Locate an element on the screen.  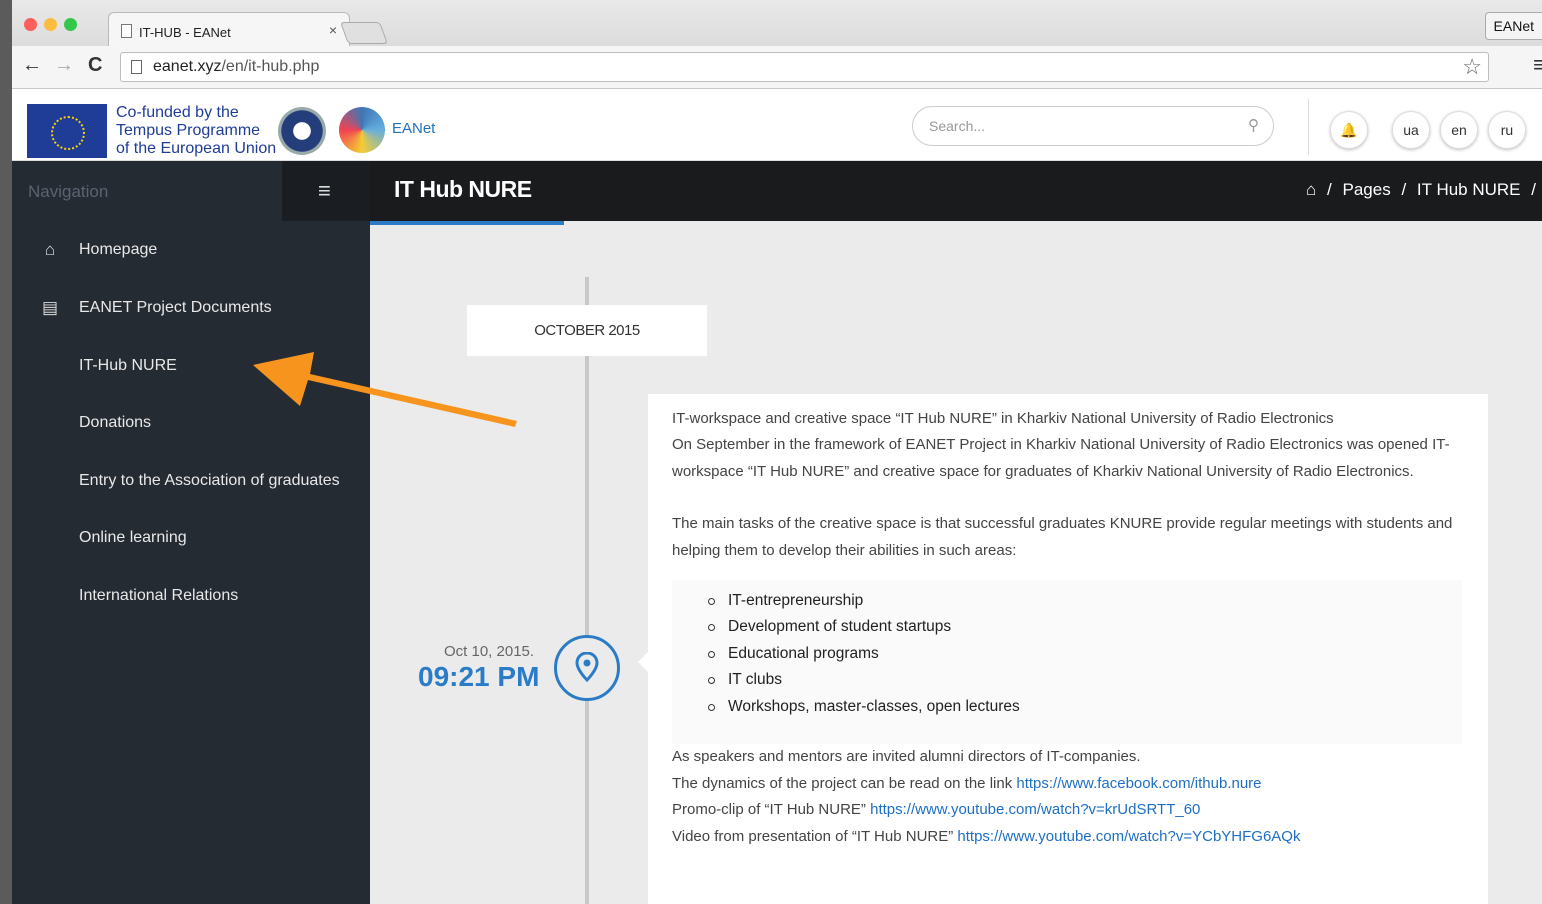
sidebar-item-donations: Donations is located at coordinates (191, 424).